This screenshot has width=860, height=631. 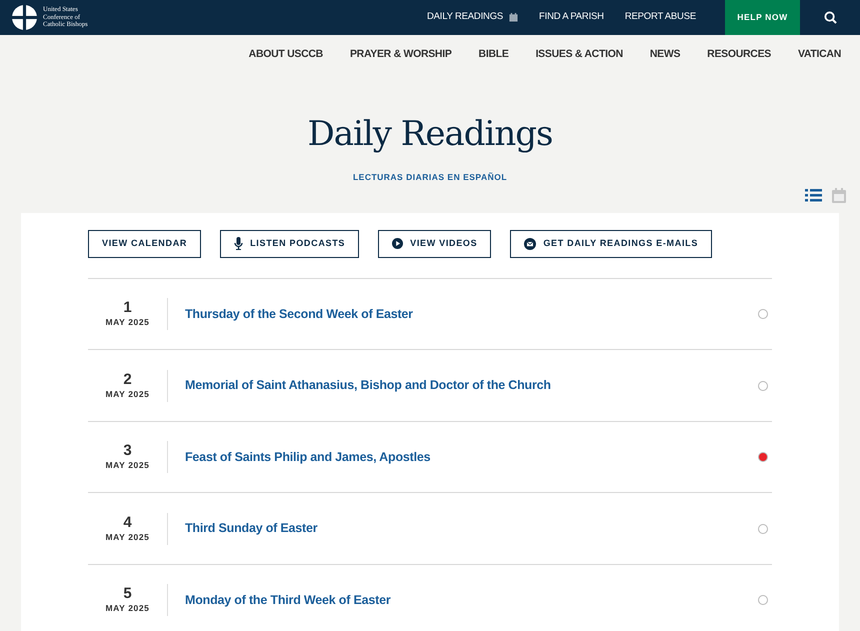 What do you see at coordinates (471, 528) in the screenshot?
I see `reading-title-link: Third Sunday of Easter` at bounding box center [471, 528].